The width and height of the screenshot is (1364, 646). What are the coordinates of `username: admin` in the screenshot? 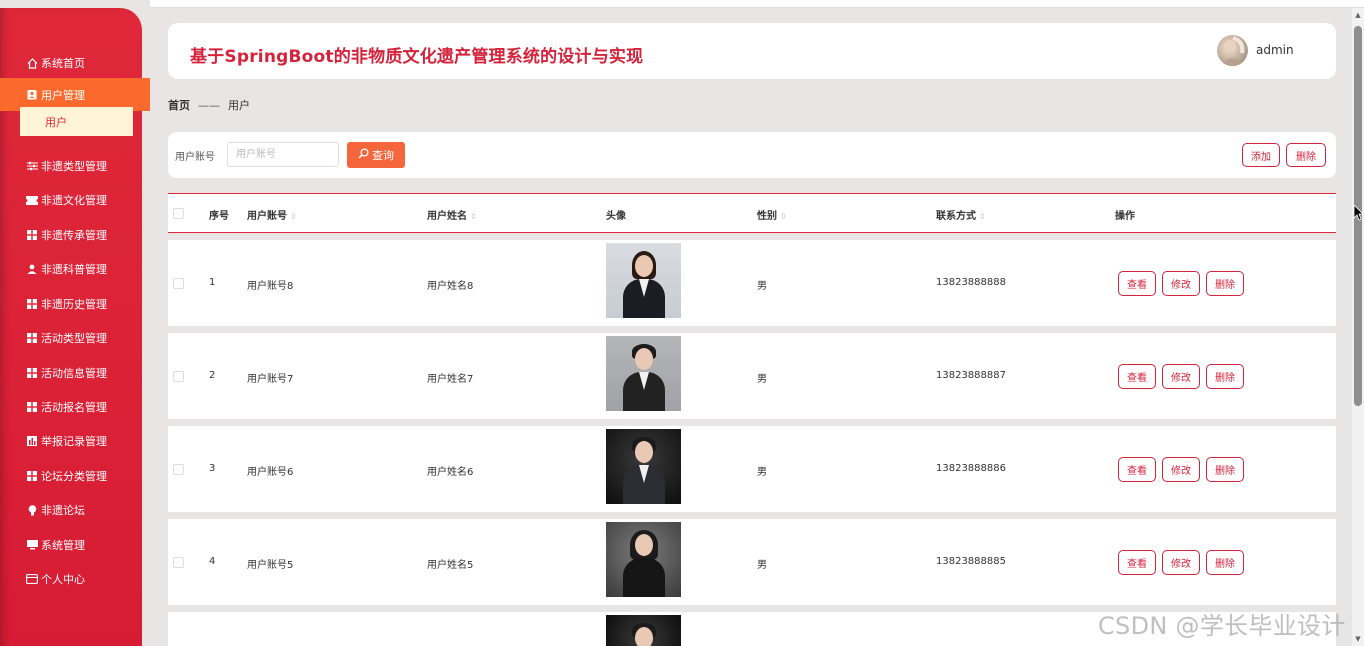 It's located at (1275, 50).